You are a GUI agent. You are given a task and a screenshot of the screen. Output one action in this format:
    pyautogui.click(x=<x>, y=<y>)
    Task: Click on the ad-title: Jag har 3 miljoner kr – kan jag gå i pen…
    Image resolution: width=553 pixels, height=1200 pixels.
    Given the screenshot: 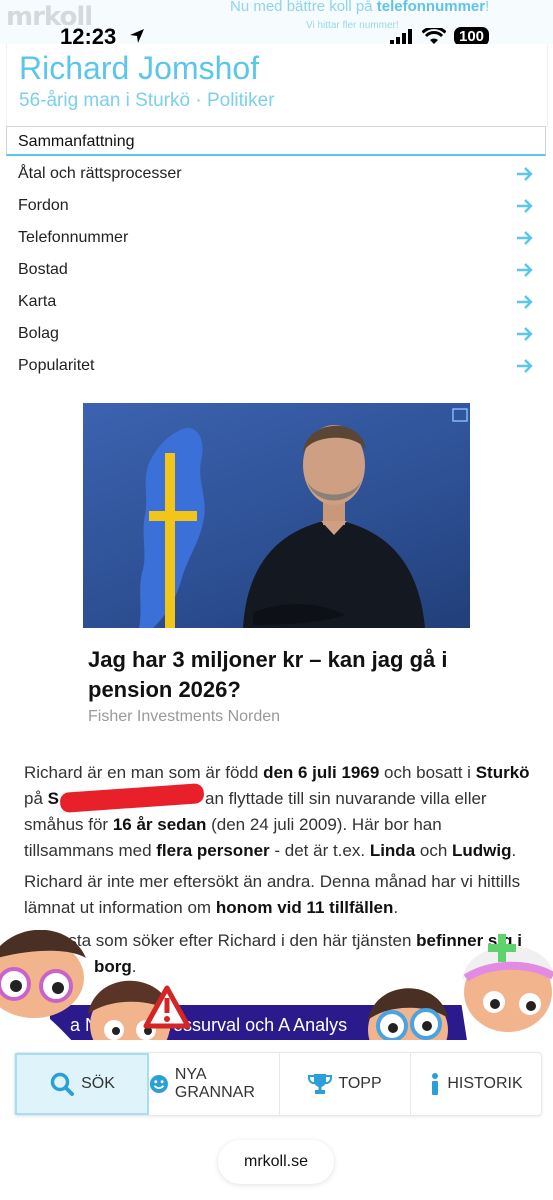 What is the action you would take?
    pyautogui.click(x=288, y=675)
    